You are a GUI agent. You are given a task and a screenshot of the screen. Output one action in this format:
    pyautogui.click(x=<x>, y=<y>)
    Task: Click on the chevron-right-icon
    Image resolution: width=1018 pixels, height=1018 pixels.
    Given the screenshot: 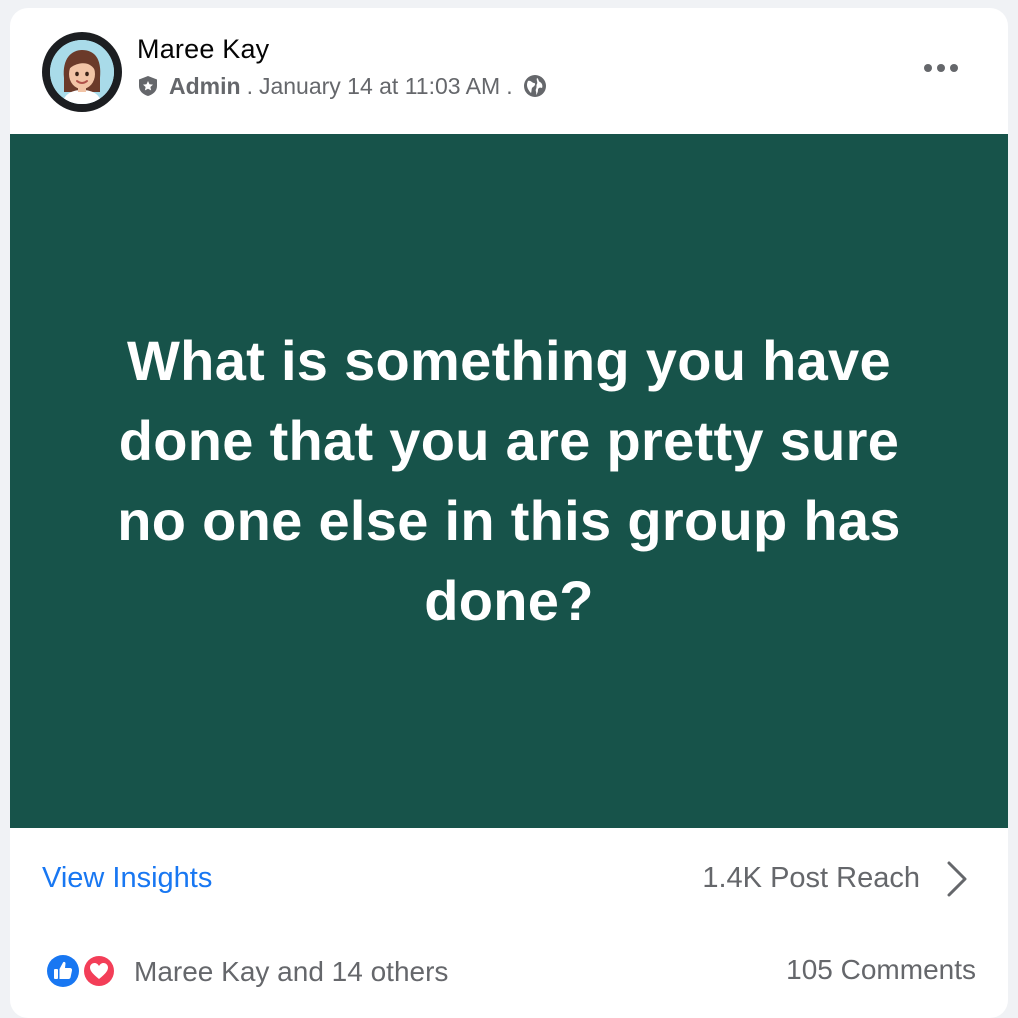 What is the action you would take?
    pyautogui.click(x=957, y=879)
    